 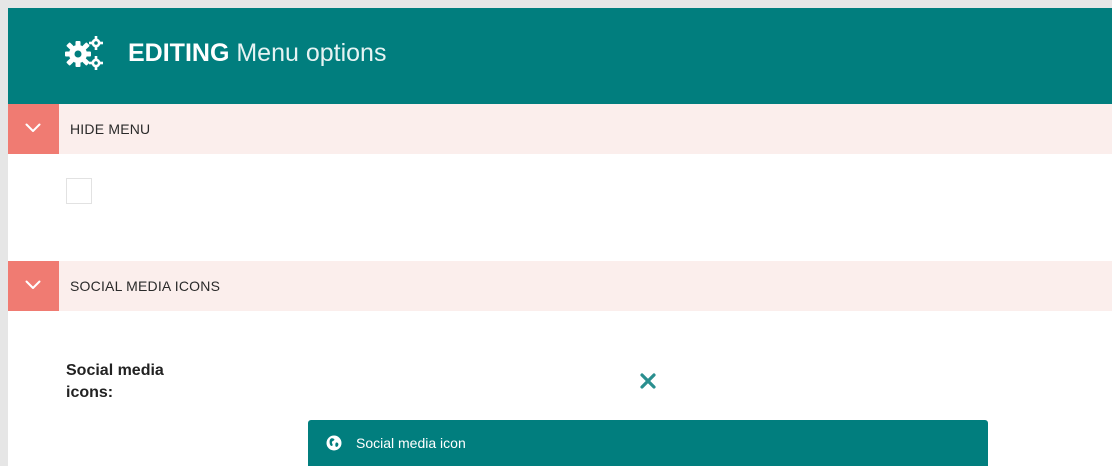 I want to click on social-media-toggle-button, so click(x=33, y=286).